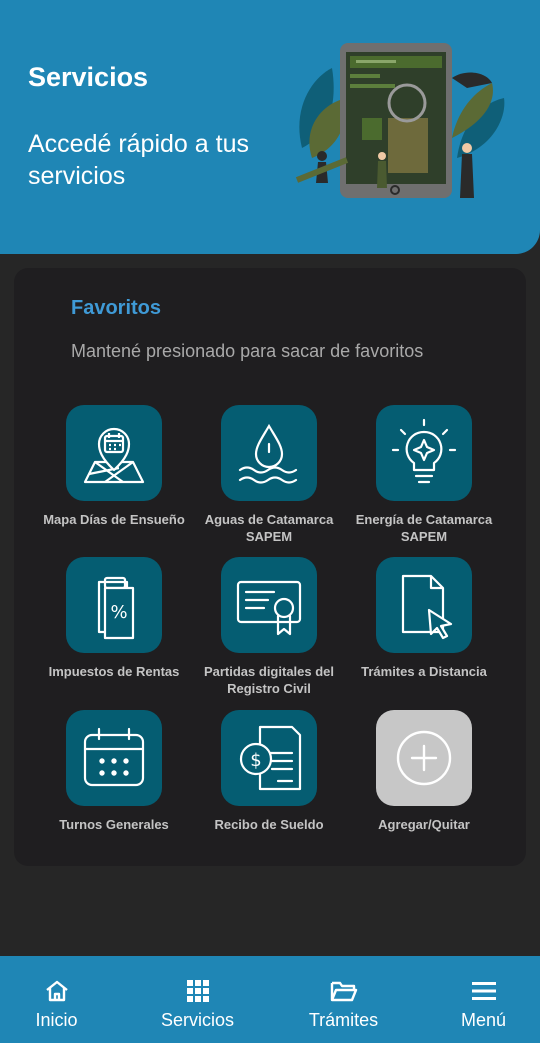 The height and width of the screenshot is (1043, 540). Describe the element at coordinates (114, 453) in the screenshot. I see `map-pin-calendar-icon` at that location.